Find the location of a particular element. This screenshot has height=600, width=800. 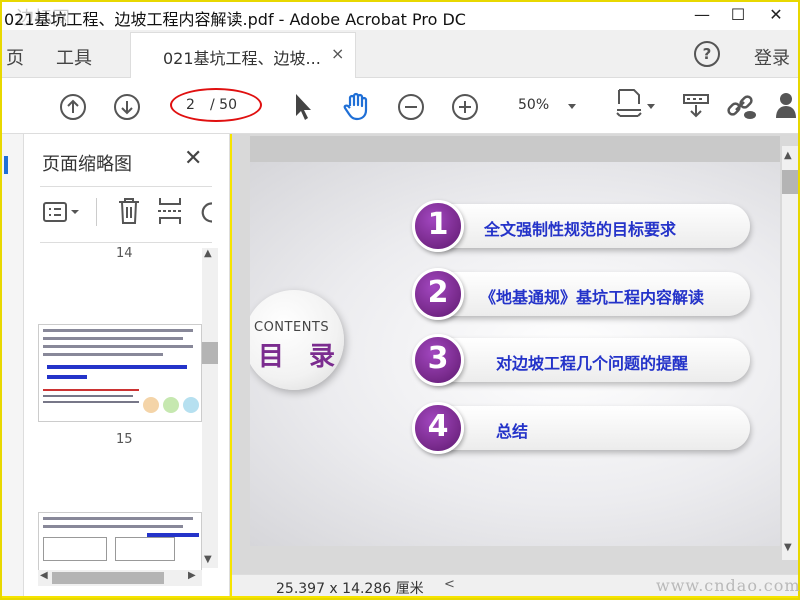

previous-page-button is located at coordinates (73, 107).